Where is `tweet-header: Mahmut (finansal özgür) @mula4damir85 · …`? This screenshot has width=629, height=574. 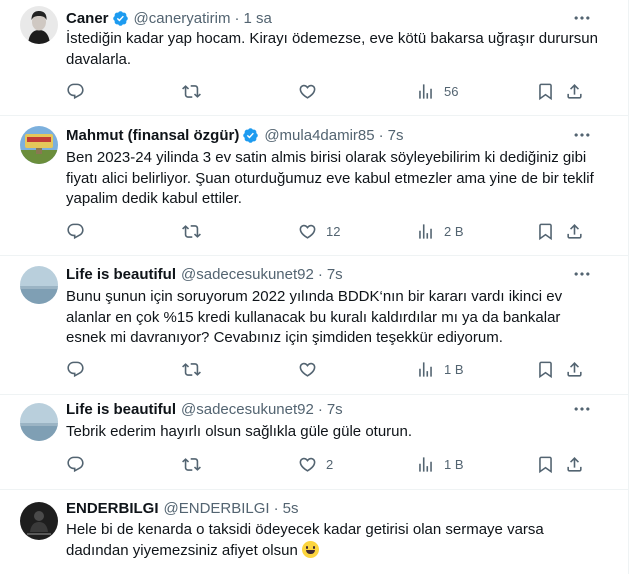 tweet-header: Mahmut (finansal özgür) @mula4damir85 · … is located at coordinates (327, 135).